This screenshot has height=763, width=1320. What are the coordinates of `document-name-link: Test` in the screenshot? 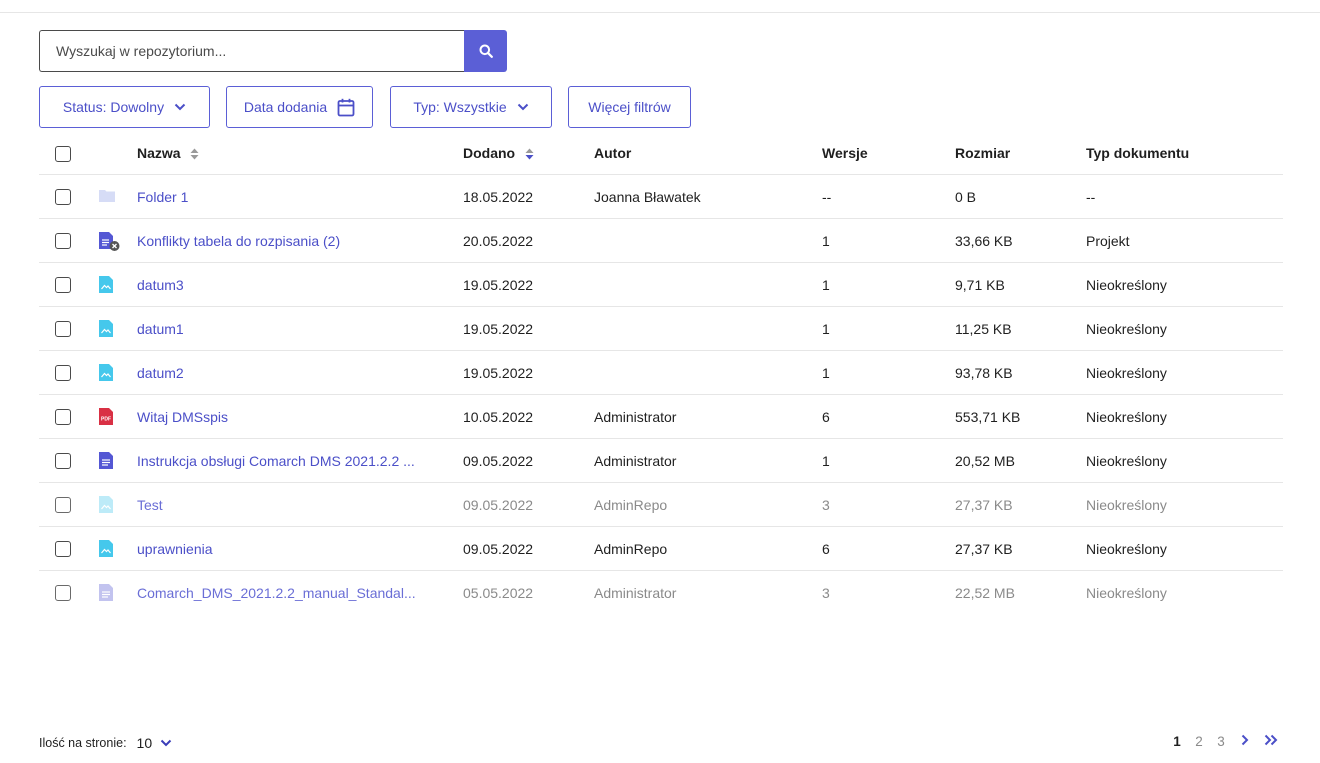 It's located at (150, 505).